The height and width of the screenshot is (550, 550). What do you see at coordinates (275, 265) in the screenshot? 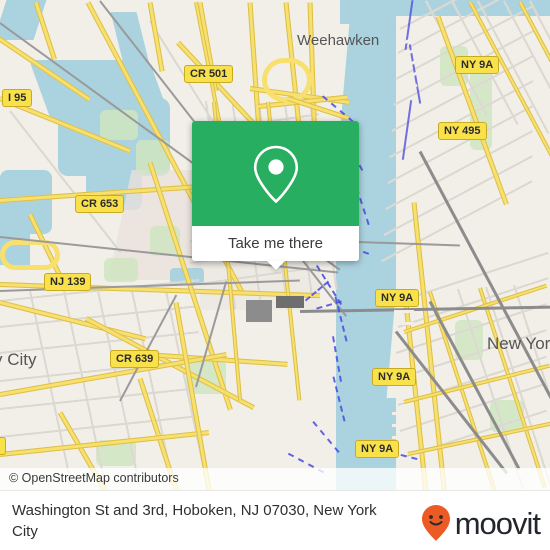
I see `popup-tail` at bounding box center [275, 265].